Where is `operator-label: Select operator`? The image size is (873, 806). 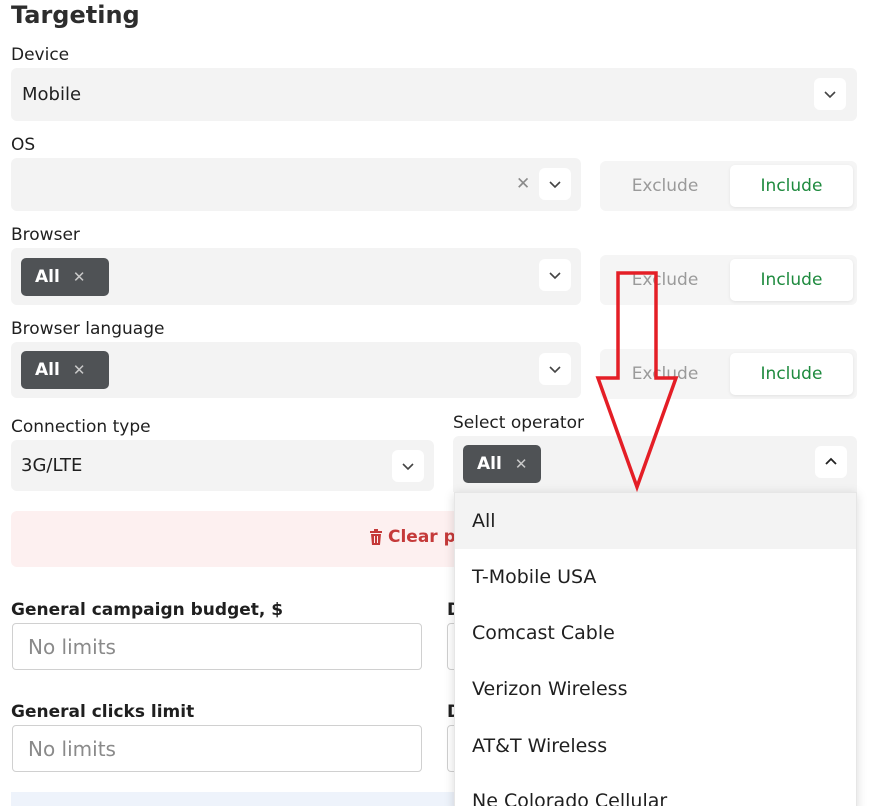 operator-label: Select operator is located at coordinates (518, 423).